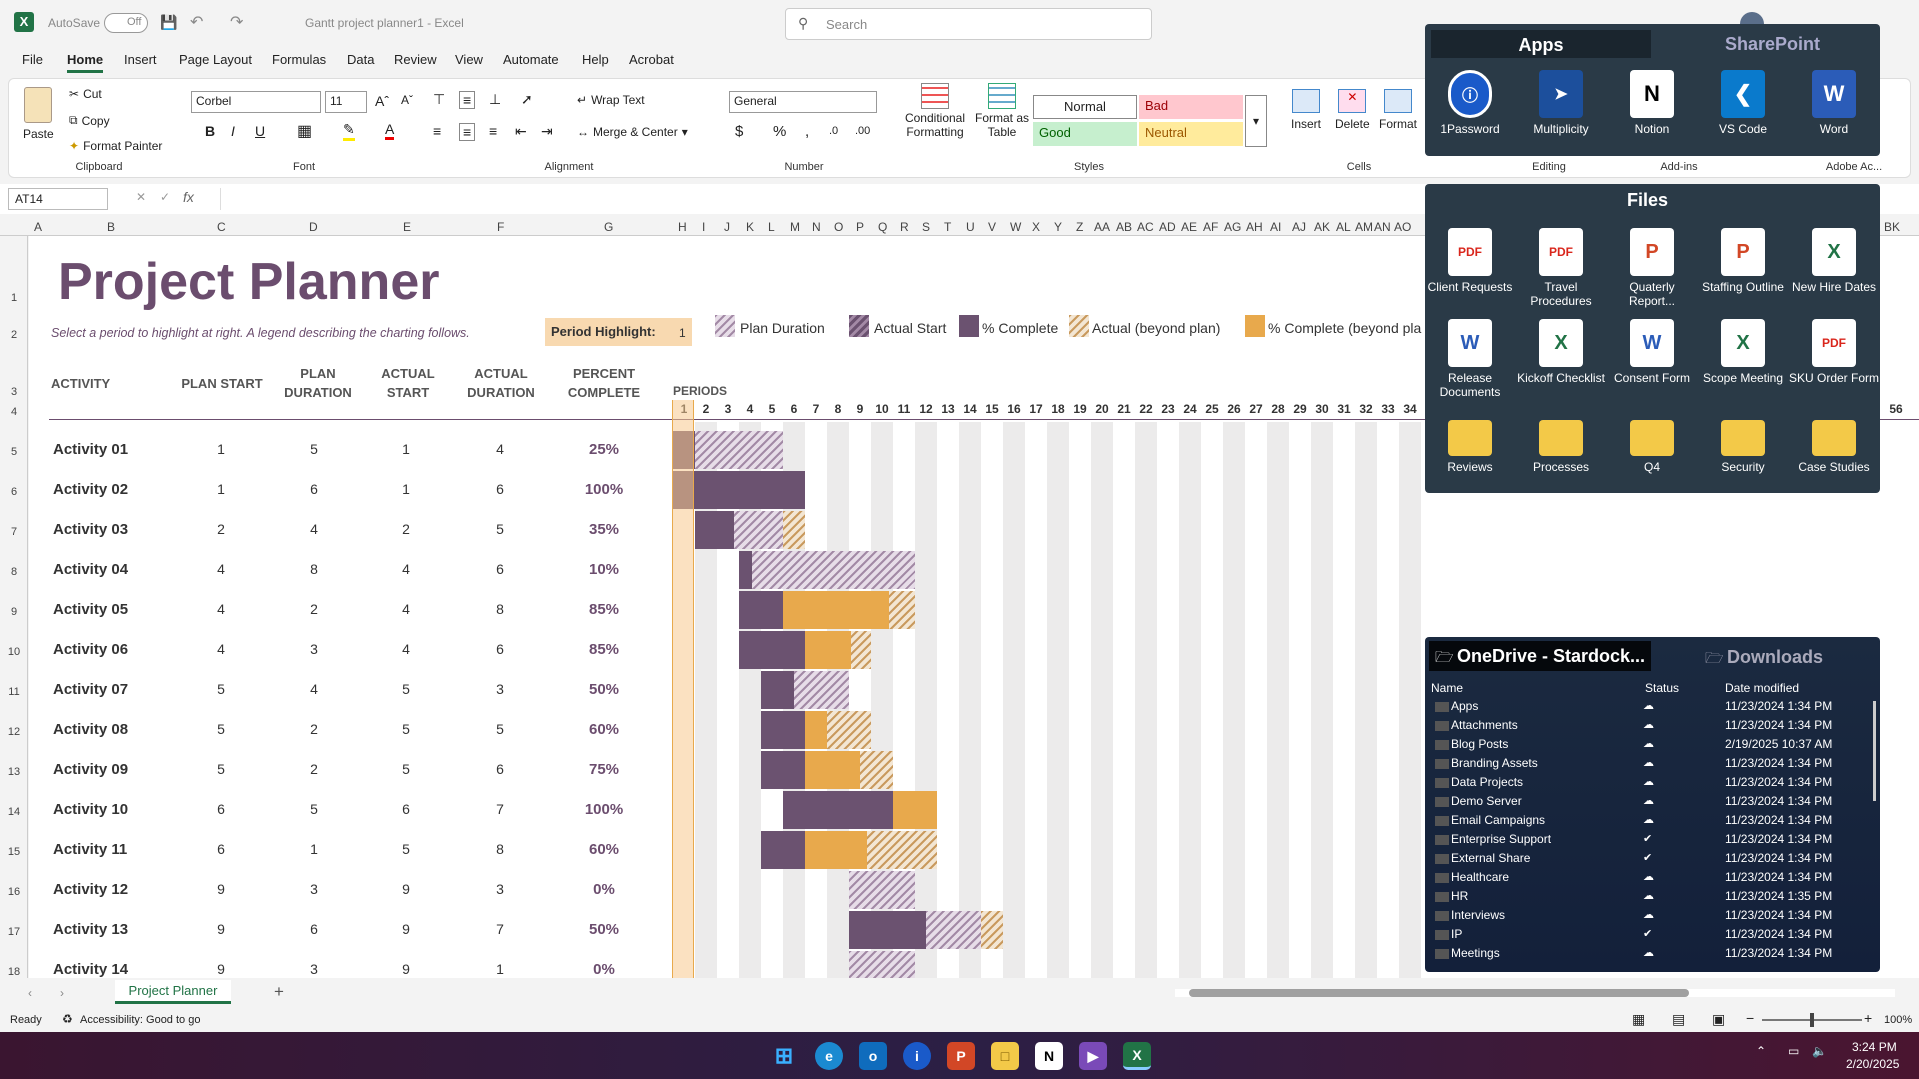 Image resolution: width=1919 pixels, height=1079 pixels. I want to click on app-1password: ⓘ 1Password, so click(1470, 103).